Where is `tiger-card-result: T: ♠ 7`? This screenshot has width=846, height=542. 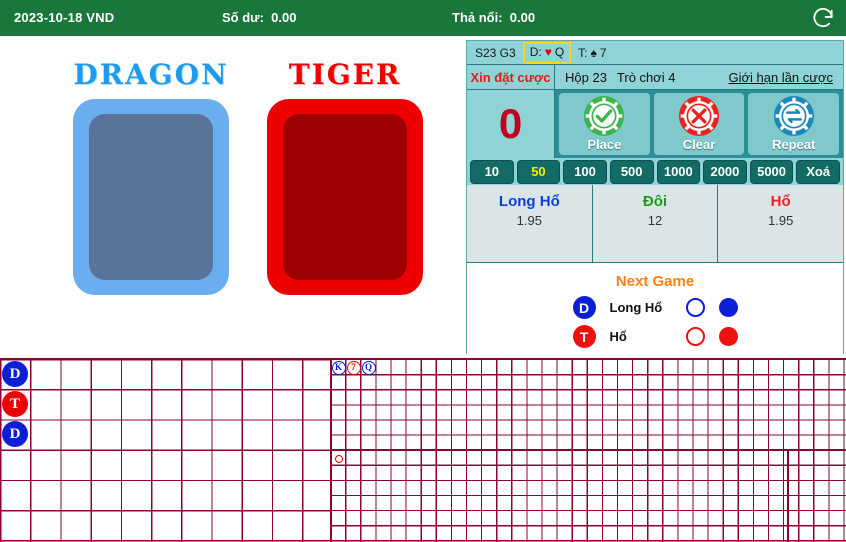
tiger-card-result: T: ♠ 7 is located at coordinates (592, 53).